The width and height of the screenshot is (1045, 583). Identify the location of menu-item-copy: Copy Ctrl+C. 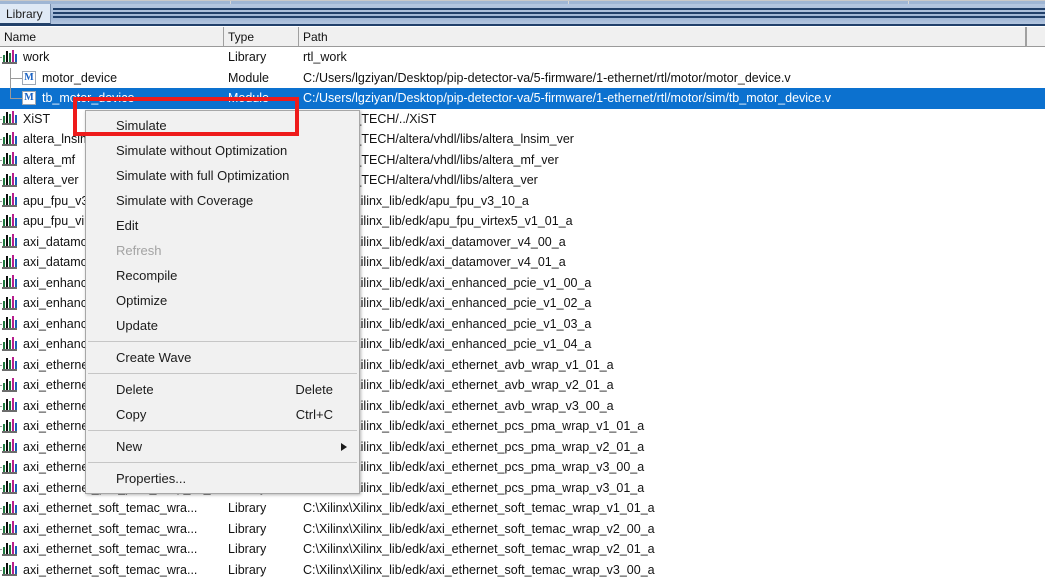
(222, 414).